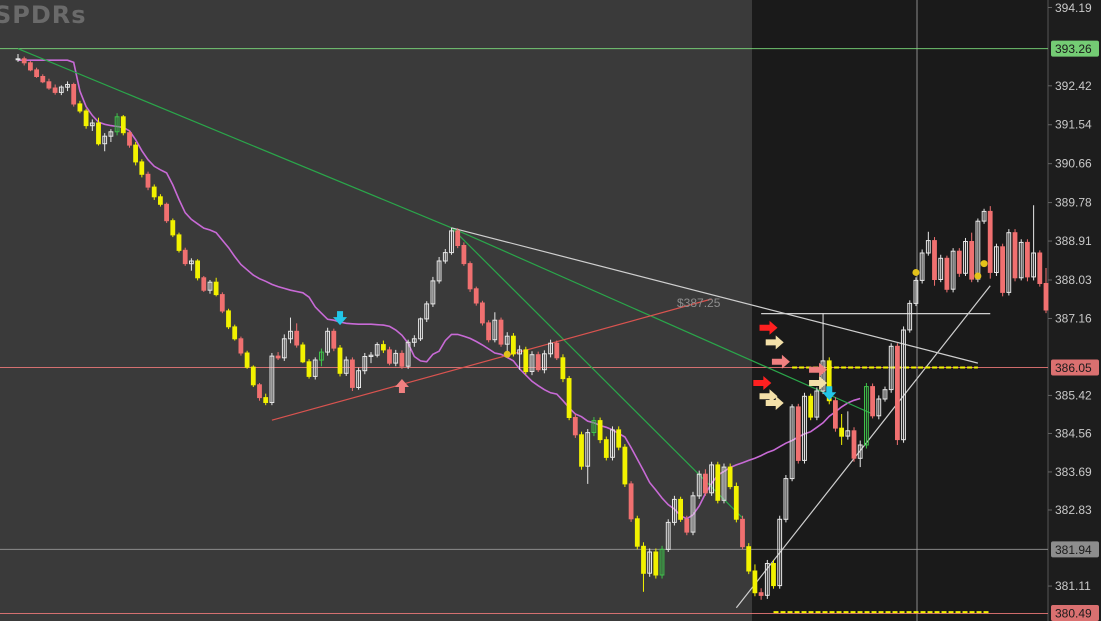 The image size is (1101, 621). Describe the element at coordinates (1073, 395) in the screenshot. I see `price-tick-label: 385.42` at that location.